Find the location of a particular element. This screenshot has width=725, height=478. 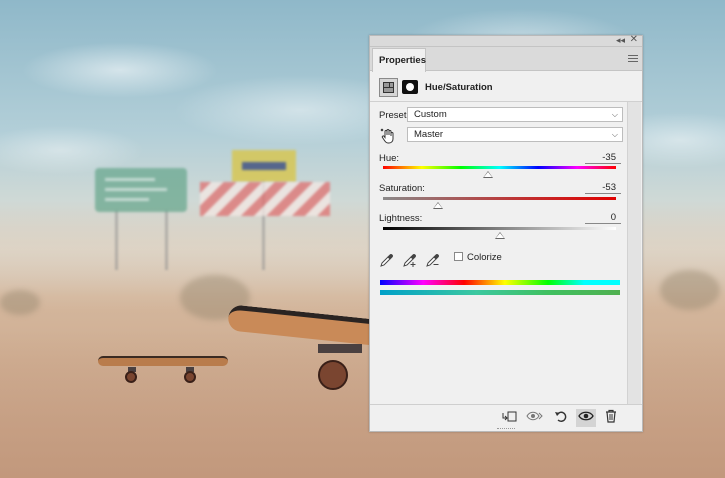

chevron-barrier-sign is located at coordinates (265, 199).